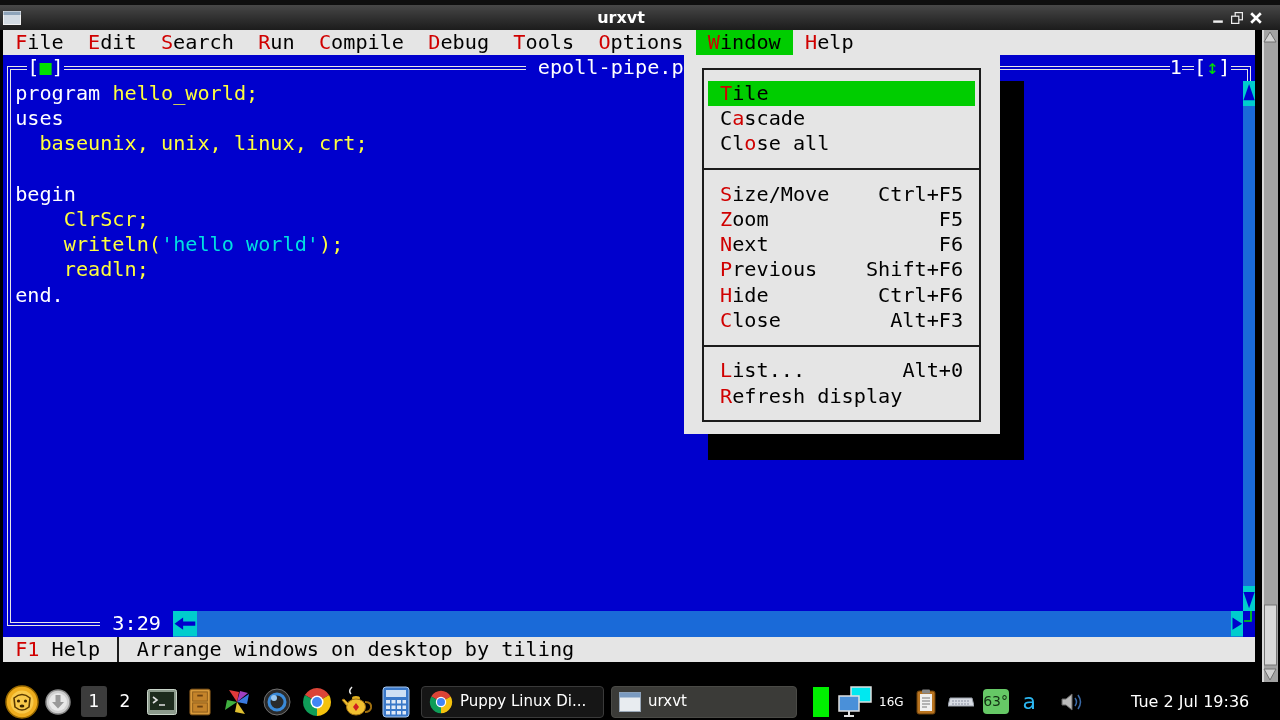  I want to click on code-line: uses, so click(39, 118).